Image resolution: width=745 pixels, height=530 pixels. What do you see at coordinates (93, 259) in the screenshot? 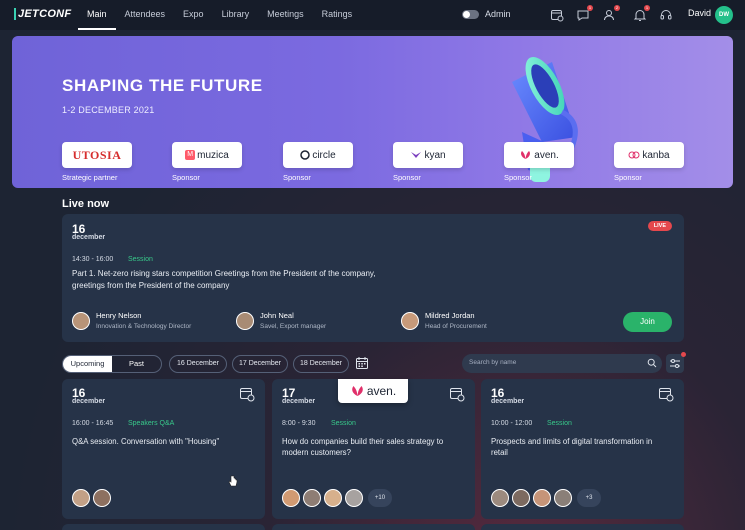
I see `live-time: 14:30 - 16:00` at bounding box center [93, 259].